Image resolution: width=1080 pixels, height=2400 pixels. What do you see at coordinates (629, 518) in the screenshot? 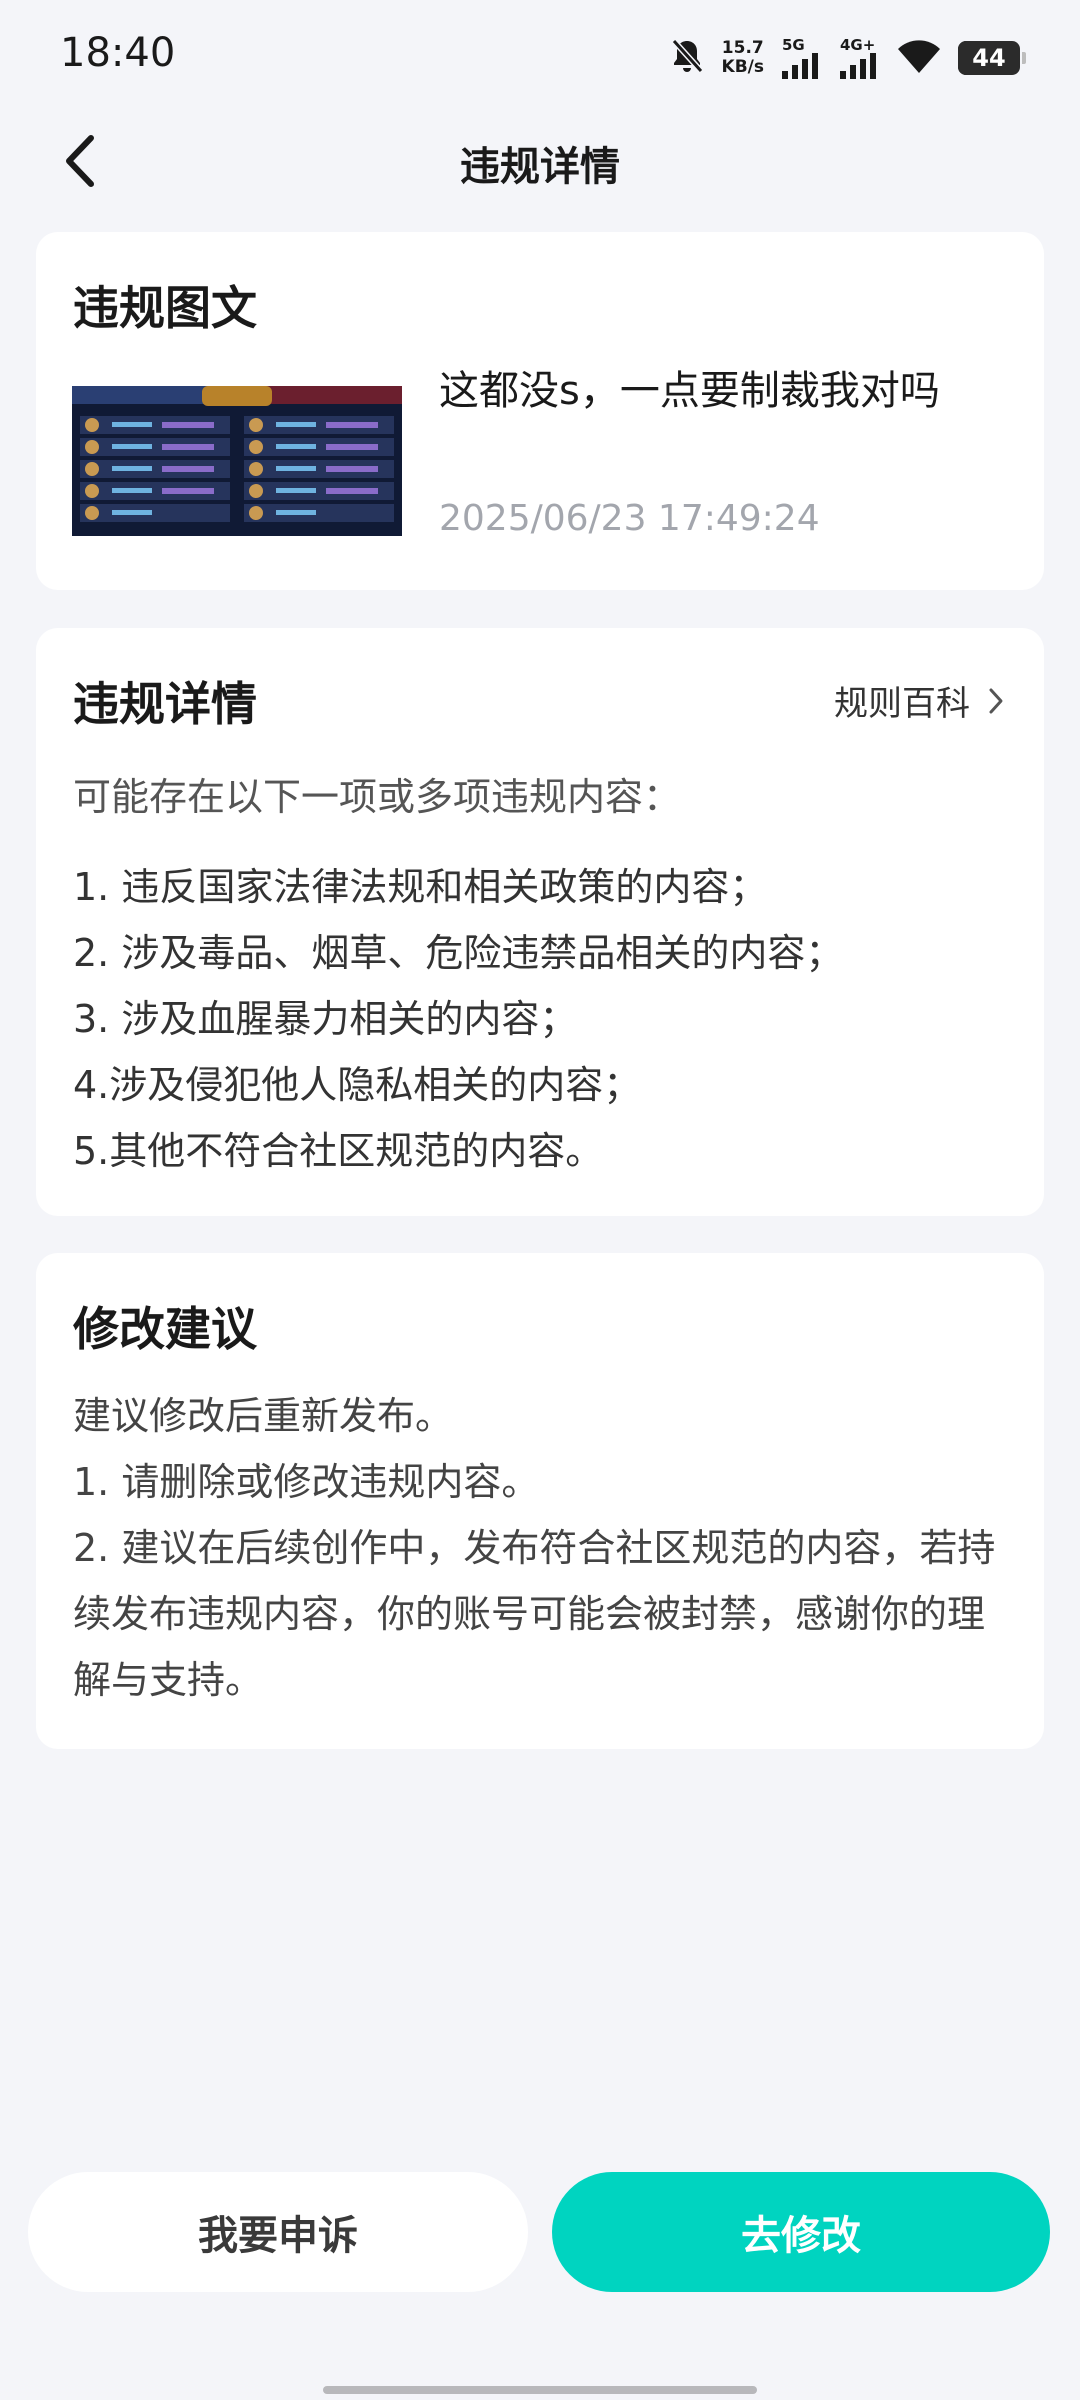
I see `post-timestamp: 2025/06/23 17:49:24` at bounding box center [629, 518].